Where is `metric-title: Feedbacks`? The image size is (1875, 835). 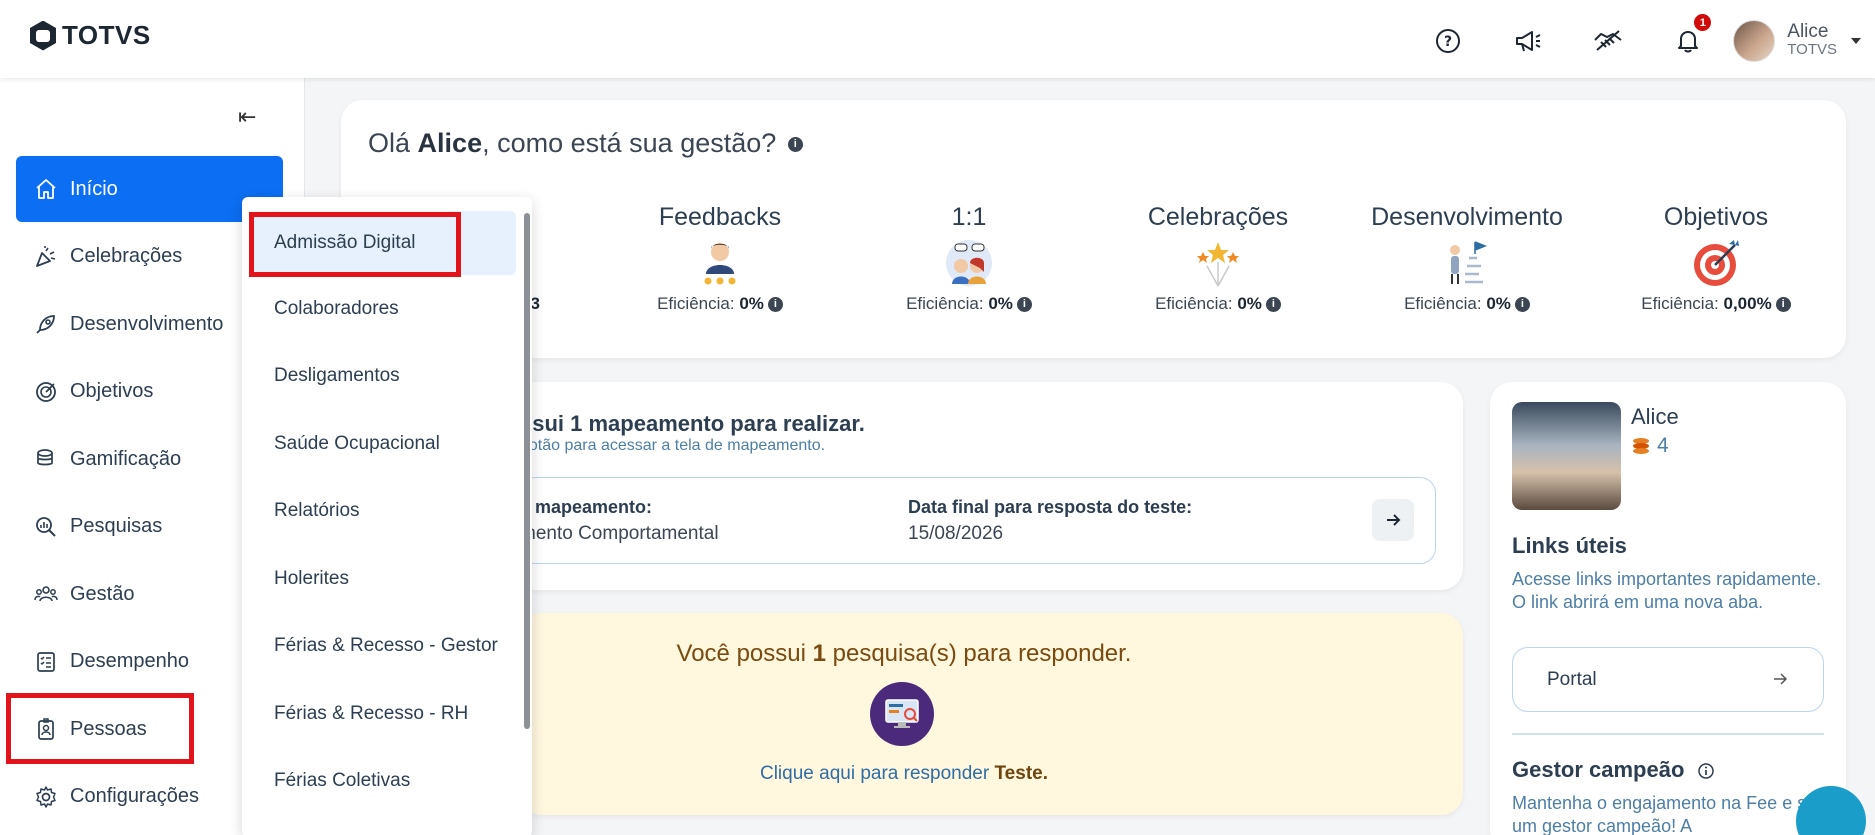 metric-title: Feedbacks is located at coordinates (720, 217).